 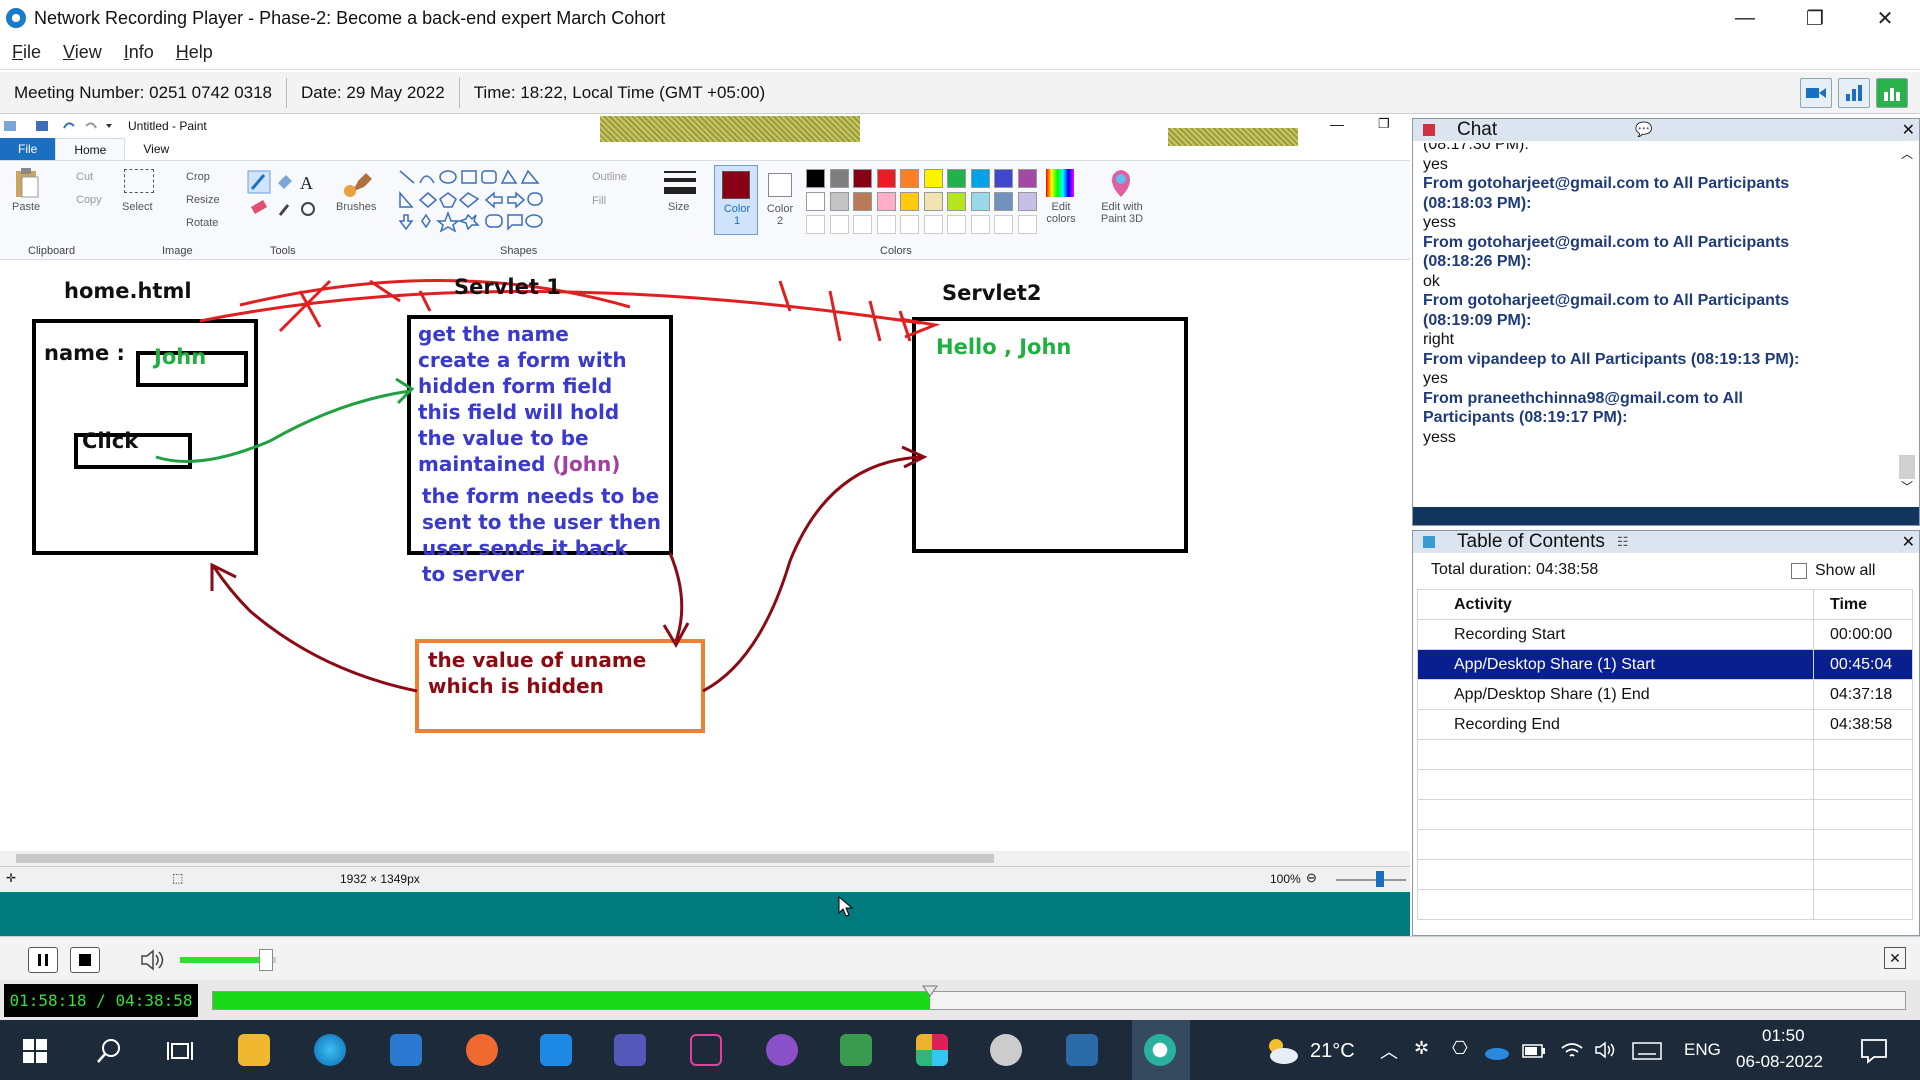 I want to click on toc-row: Recording Start 00:00:00, so click(x=1665, y=634).